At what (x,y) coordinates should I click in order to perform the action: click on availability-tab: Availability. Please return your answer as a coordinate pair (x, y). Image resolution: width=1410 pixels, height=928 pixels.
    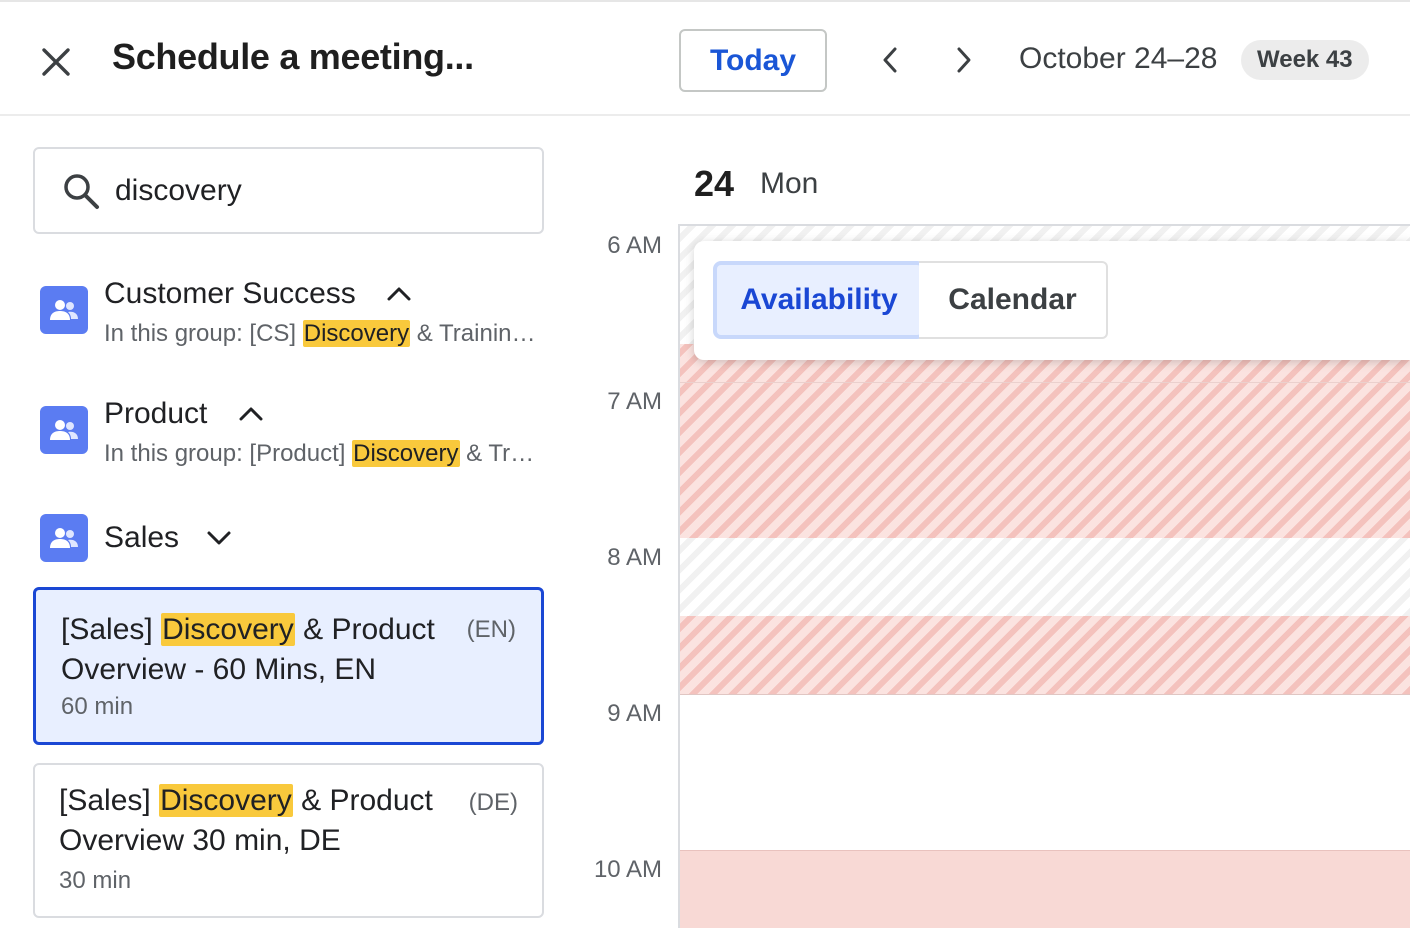
    Looking at the image, I should click on (819, 300).